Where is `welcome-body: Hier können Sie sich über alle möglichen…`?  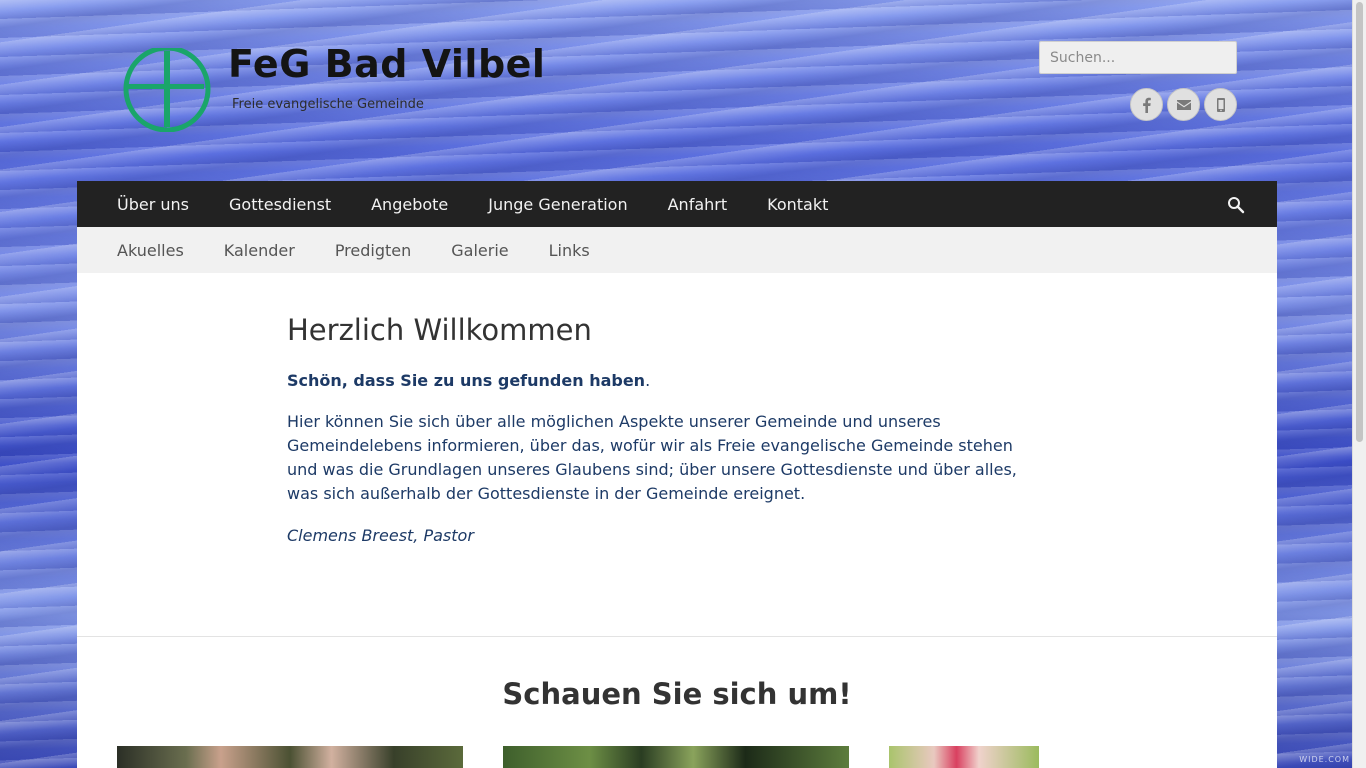 welcome-body: Hier können Sie sich über alle möglichen… is located at coordinates (652, 457).